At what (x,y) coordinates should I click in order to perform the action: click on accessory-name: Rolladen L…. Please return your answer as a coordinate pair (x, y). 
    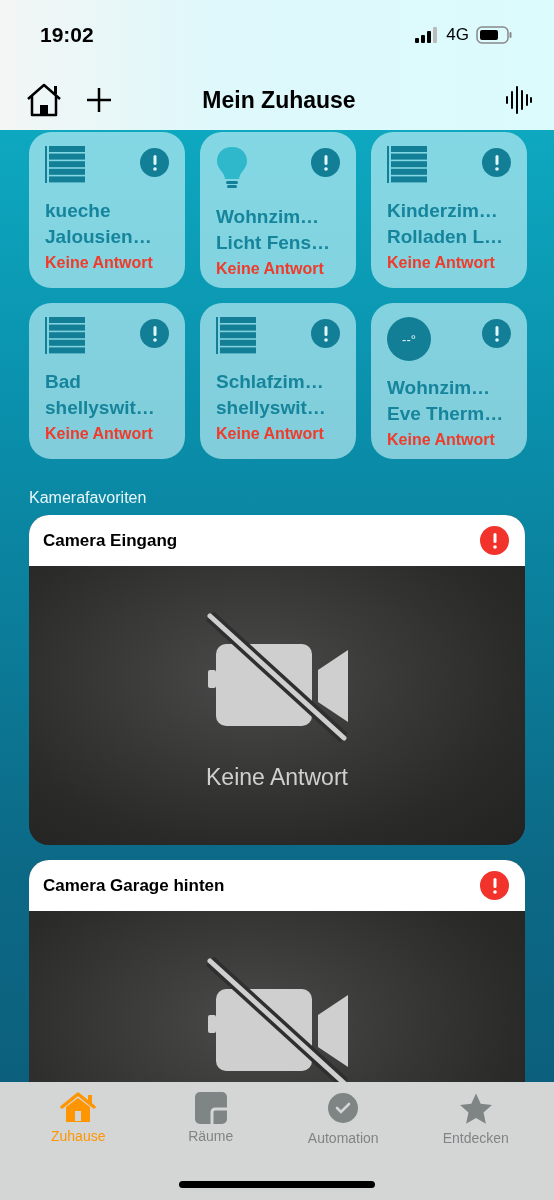
    Looking at the image, I should click on (446, 237).